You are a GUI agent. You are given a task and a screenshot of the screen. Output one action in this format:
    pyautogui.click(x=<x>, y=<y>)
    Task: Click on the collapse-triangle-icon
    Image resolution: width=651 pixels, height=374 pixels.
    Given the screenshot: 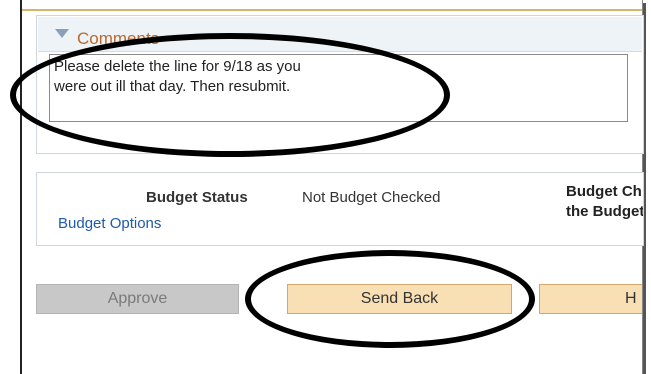 What is the action you would take?
    pyautogui.click(x=62, y=33)
    